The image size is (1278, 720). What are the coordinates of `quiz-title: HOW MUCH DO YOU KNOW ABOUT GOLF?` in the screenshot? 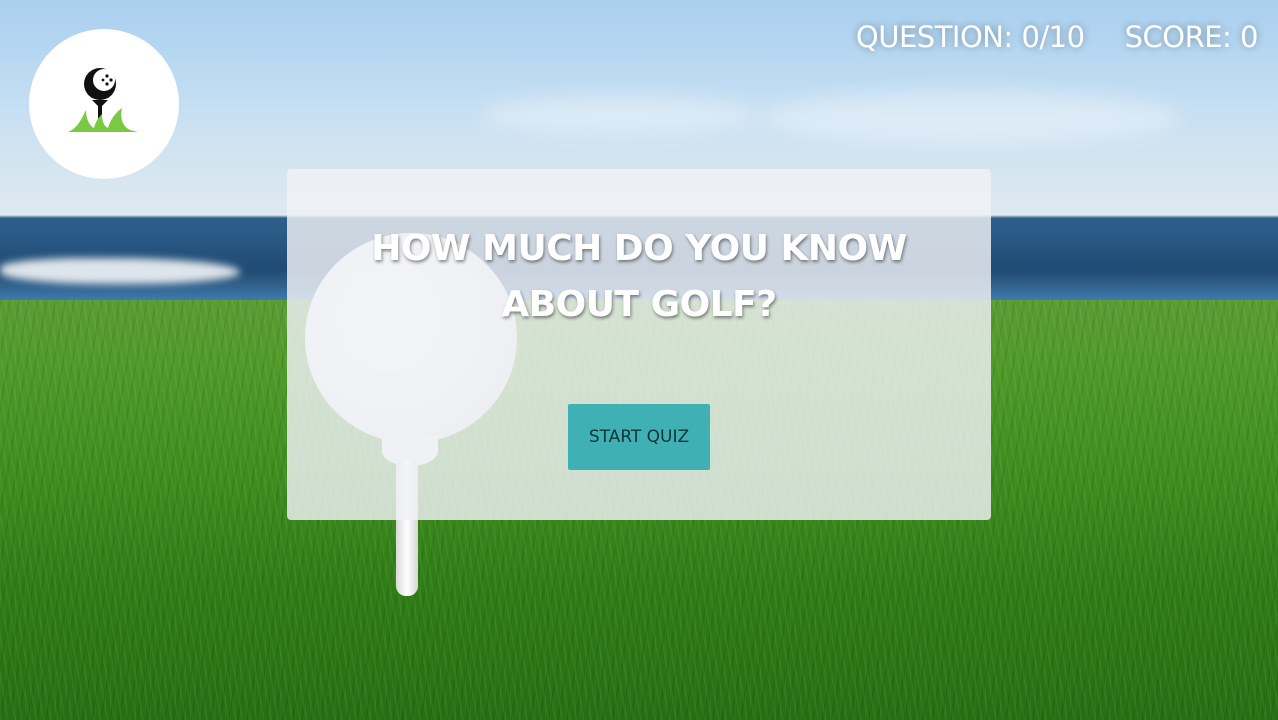 It's located at (639, 276).